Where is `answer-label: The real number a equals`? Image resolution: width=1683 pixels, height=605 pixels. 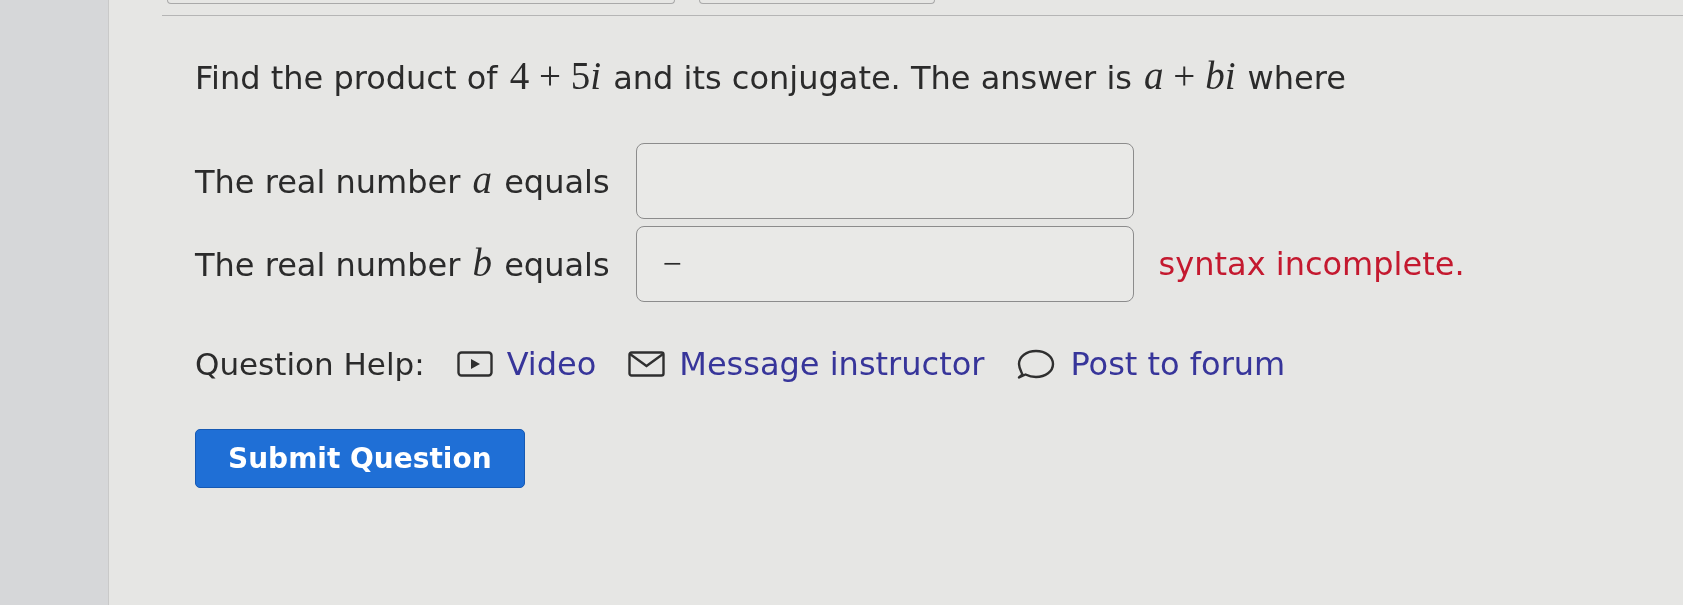 answer-label: The real number a equals is located at coordinates (402, 181).